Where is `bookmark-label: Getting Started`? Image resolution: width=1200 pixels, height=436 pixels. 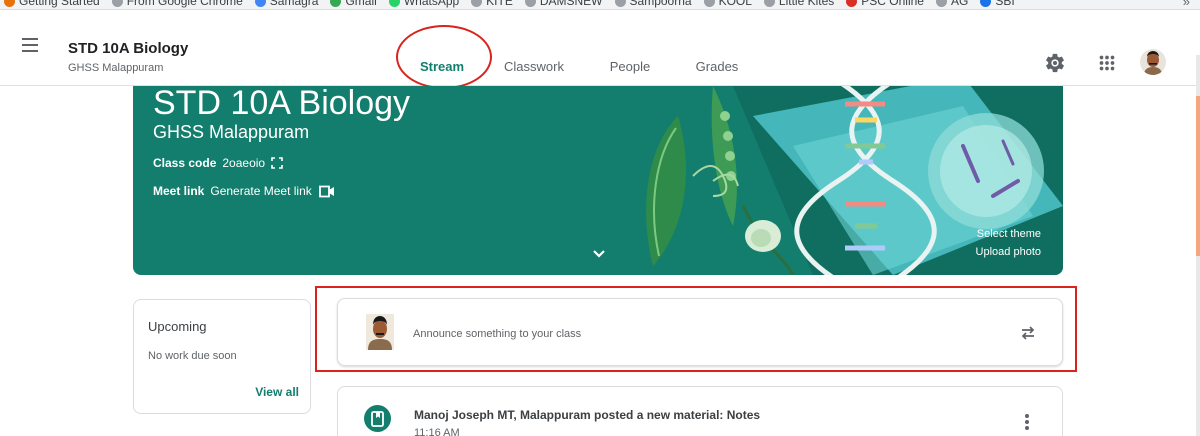 bookmark-label: Getting Started is located at coordinates (59, 4).